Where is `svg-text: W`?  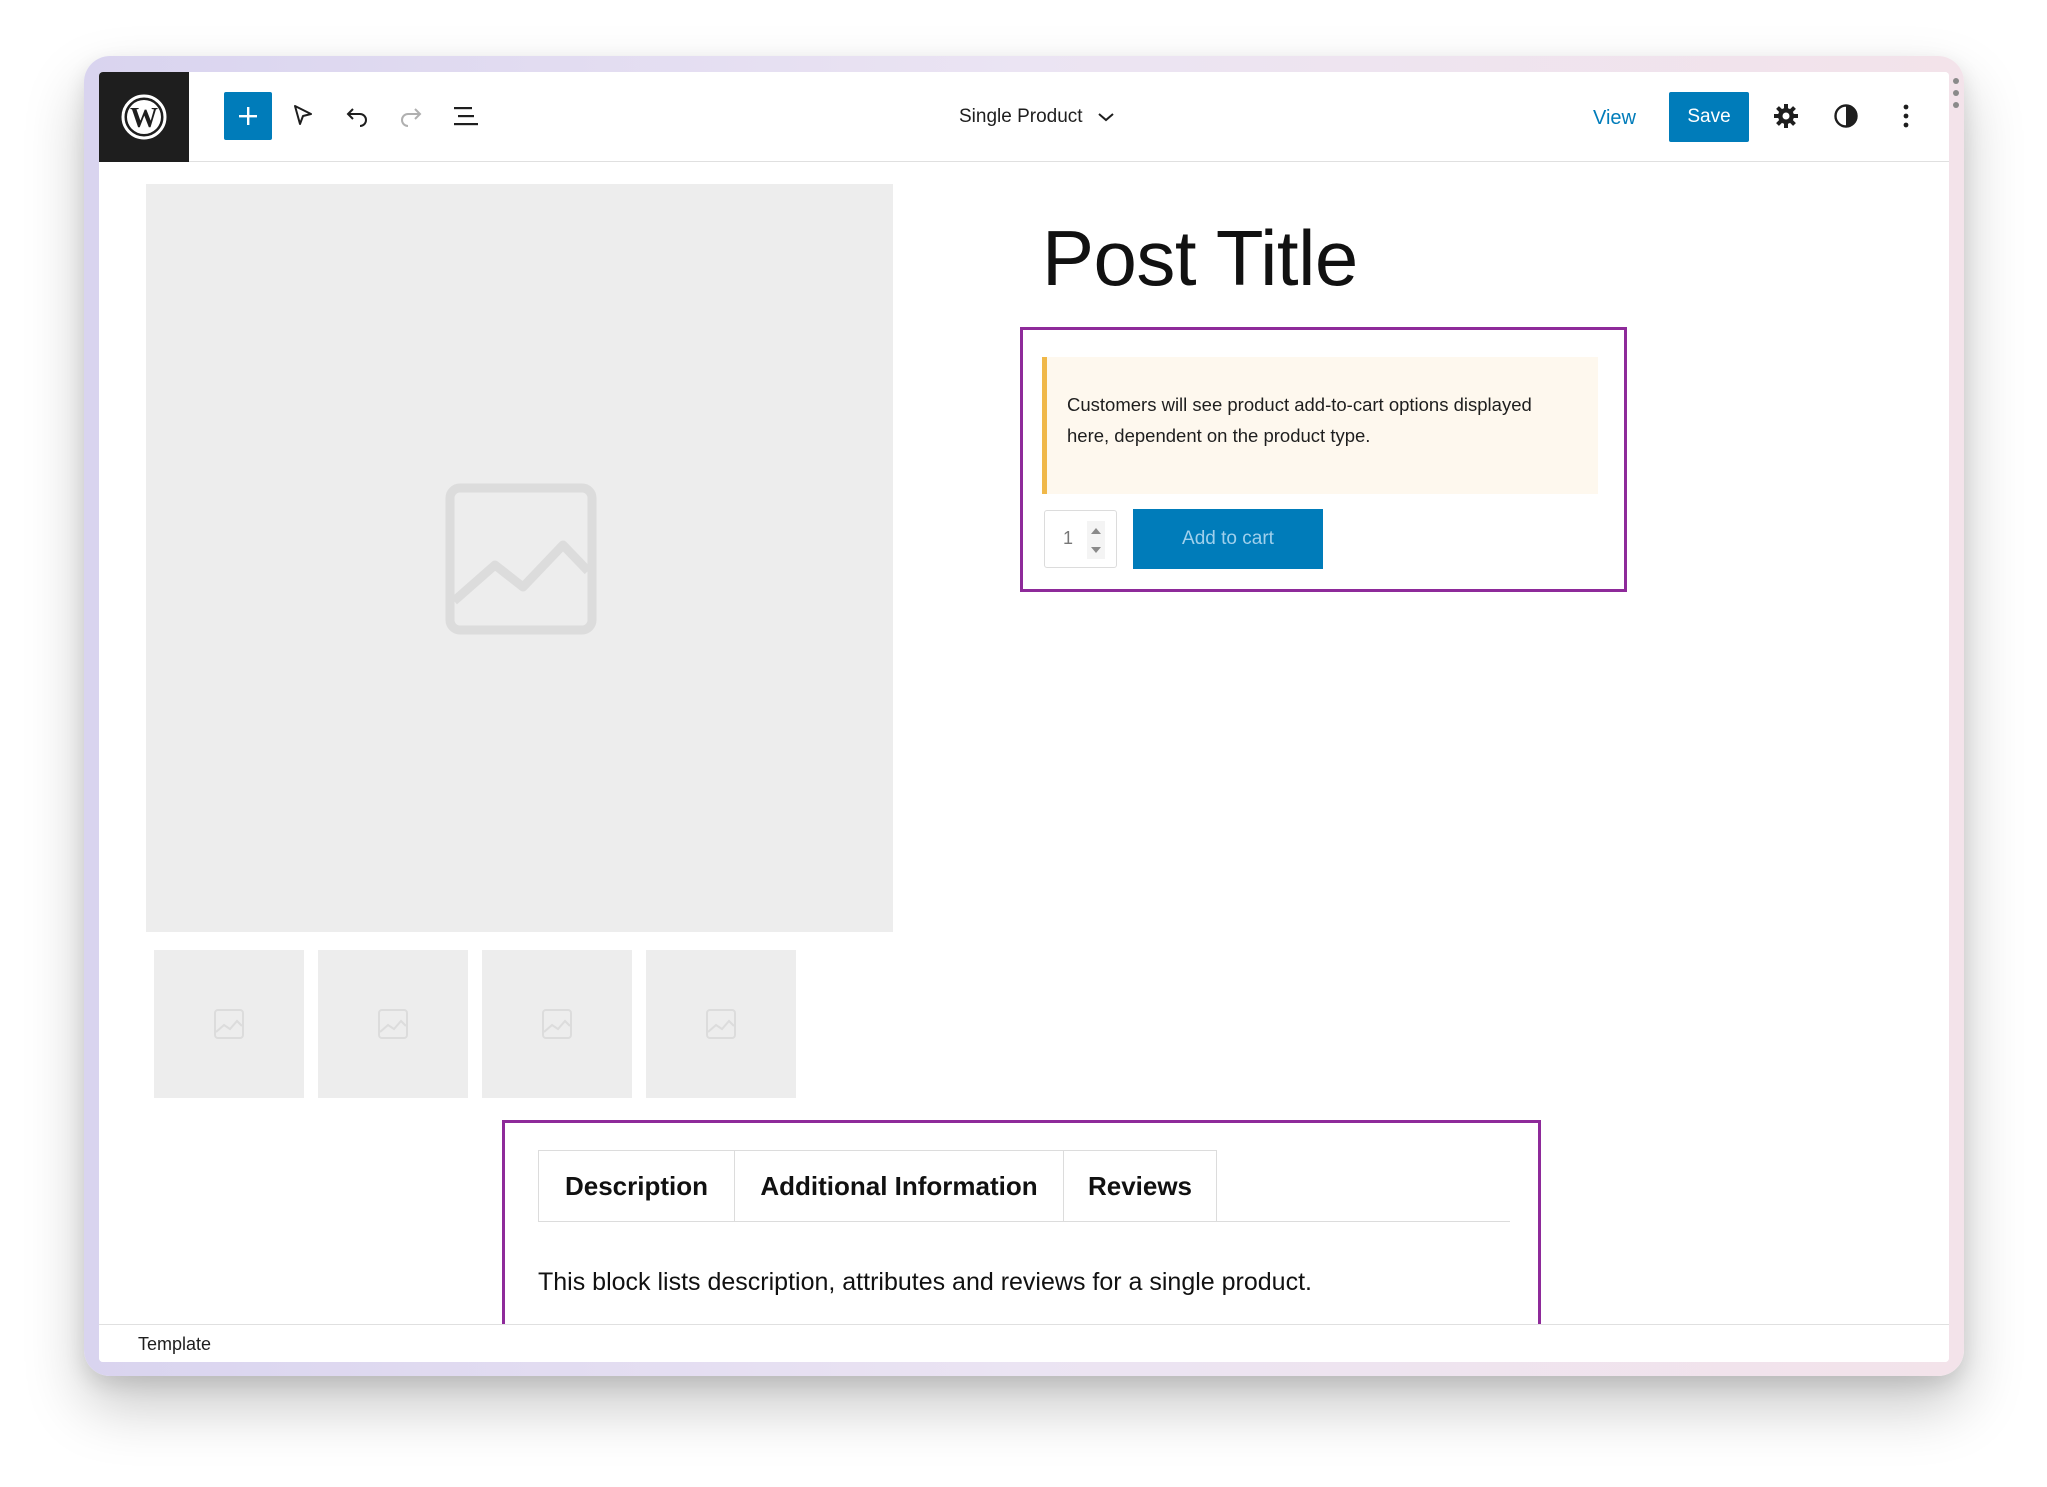 svg-text: W is located at coordinates (144, 118).